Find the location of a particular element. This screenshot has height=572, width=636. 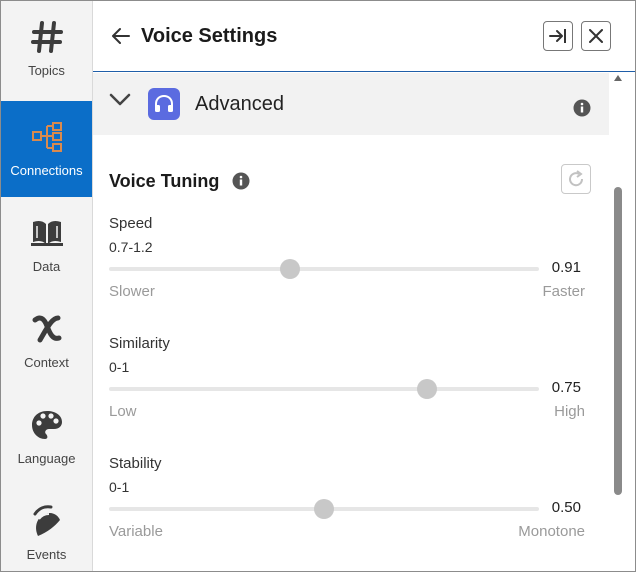

section-title: Advanced is located at coordinates (239, 104).